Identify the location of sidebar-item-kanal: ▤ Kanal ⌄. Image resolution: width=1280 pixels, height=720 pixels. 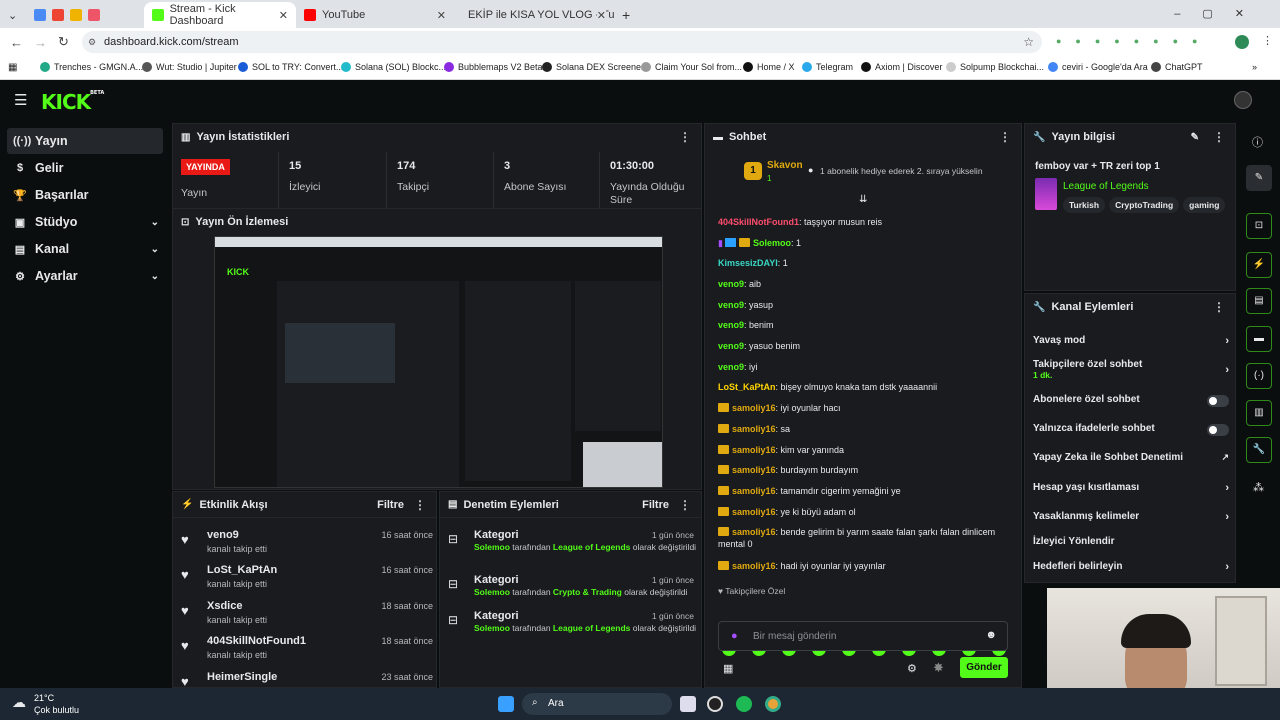
(85, 249).